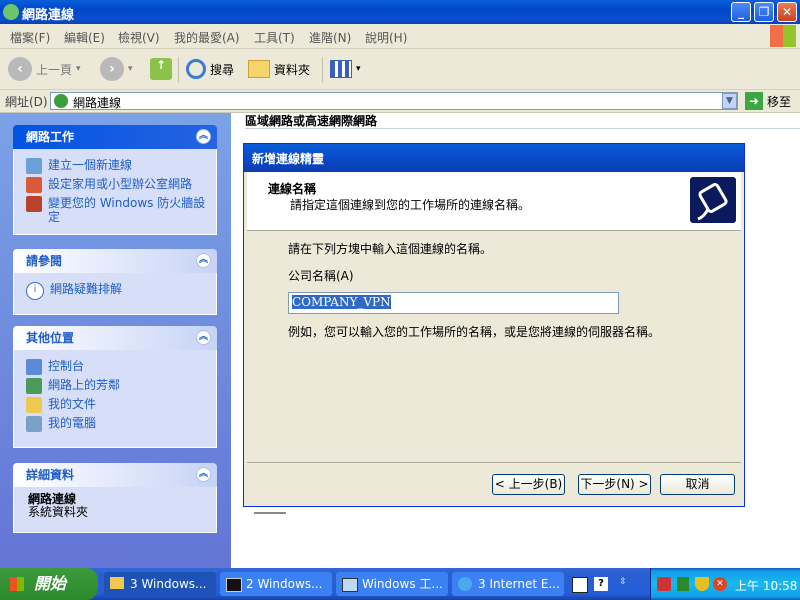 The image size is (800, 600). Describe the element at coordinates (66, 366) in the screenshot. I see `sidebar-item-label: 控制台` at that location.